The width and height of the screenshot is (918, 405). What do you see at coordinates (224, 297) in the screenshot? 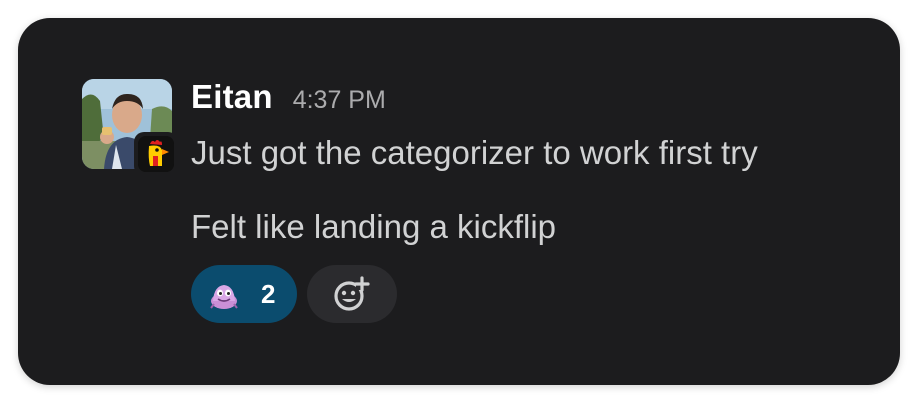
I see `purple-creature-emoji-icon` at bounding box center [224, 297].